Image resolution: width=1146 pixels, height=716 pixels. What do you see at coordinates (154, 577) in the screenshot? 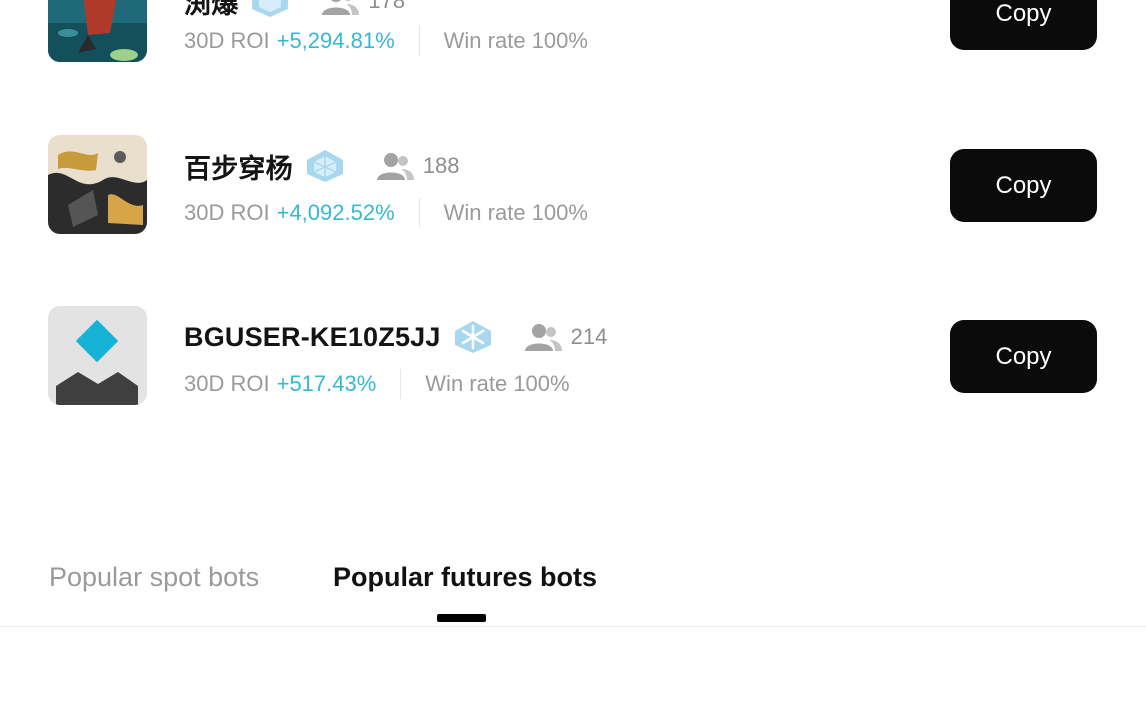
I see `tab-popular-spot-bots: Popular spot bots` at bounding box center [154, 577].